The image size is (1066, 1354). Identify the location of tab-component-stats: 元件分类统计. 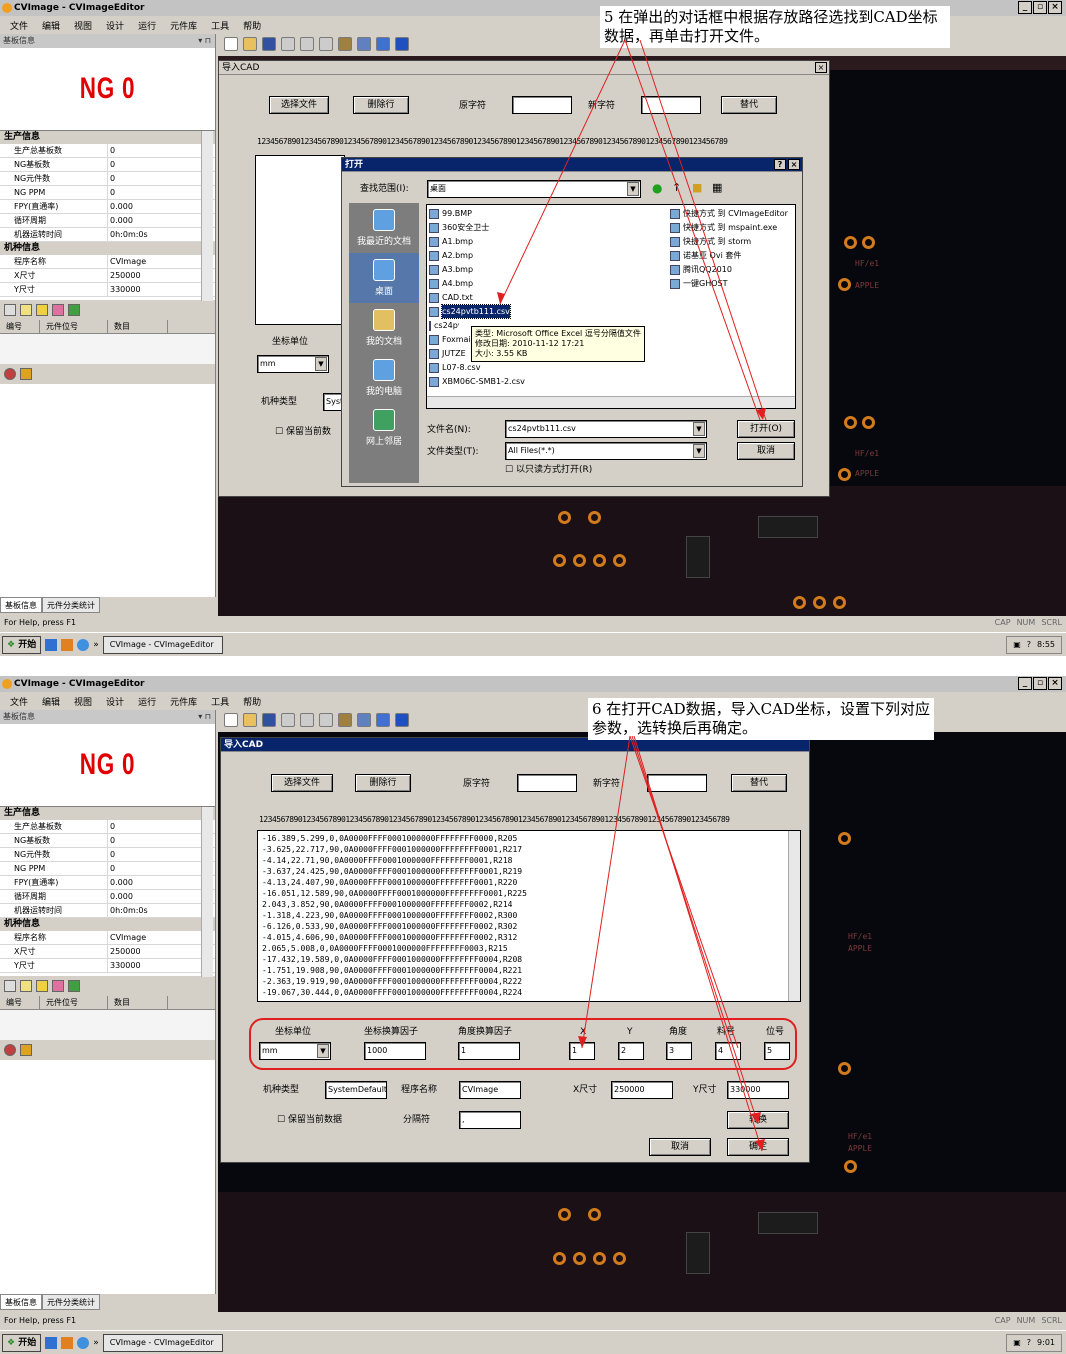
(71, 1302).